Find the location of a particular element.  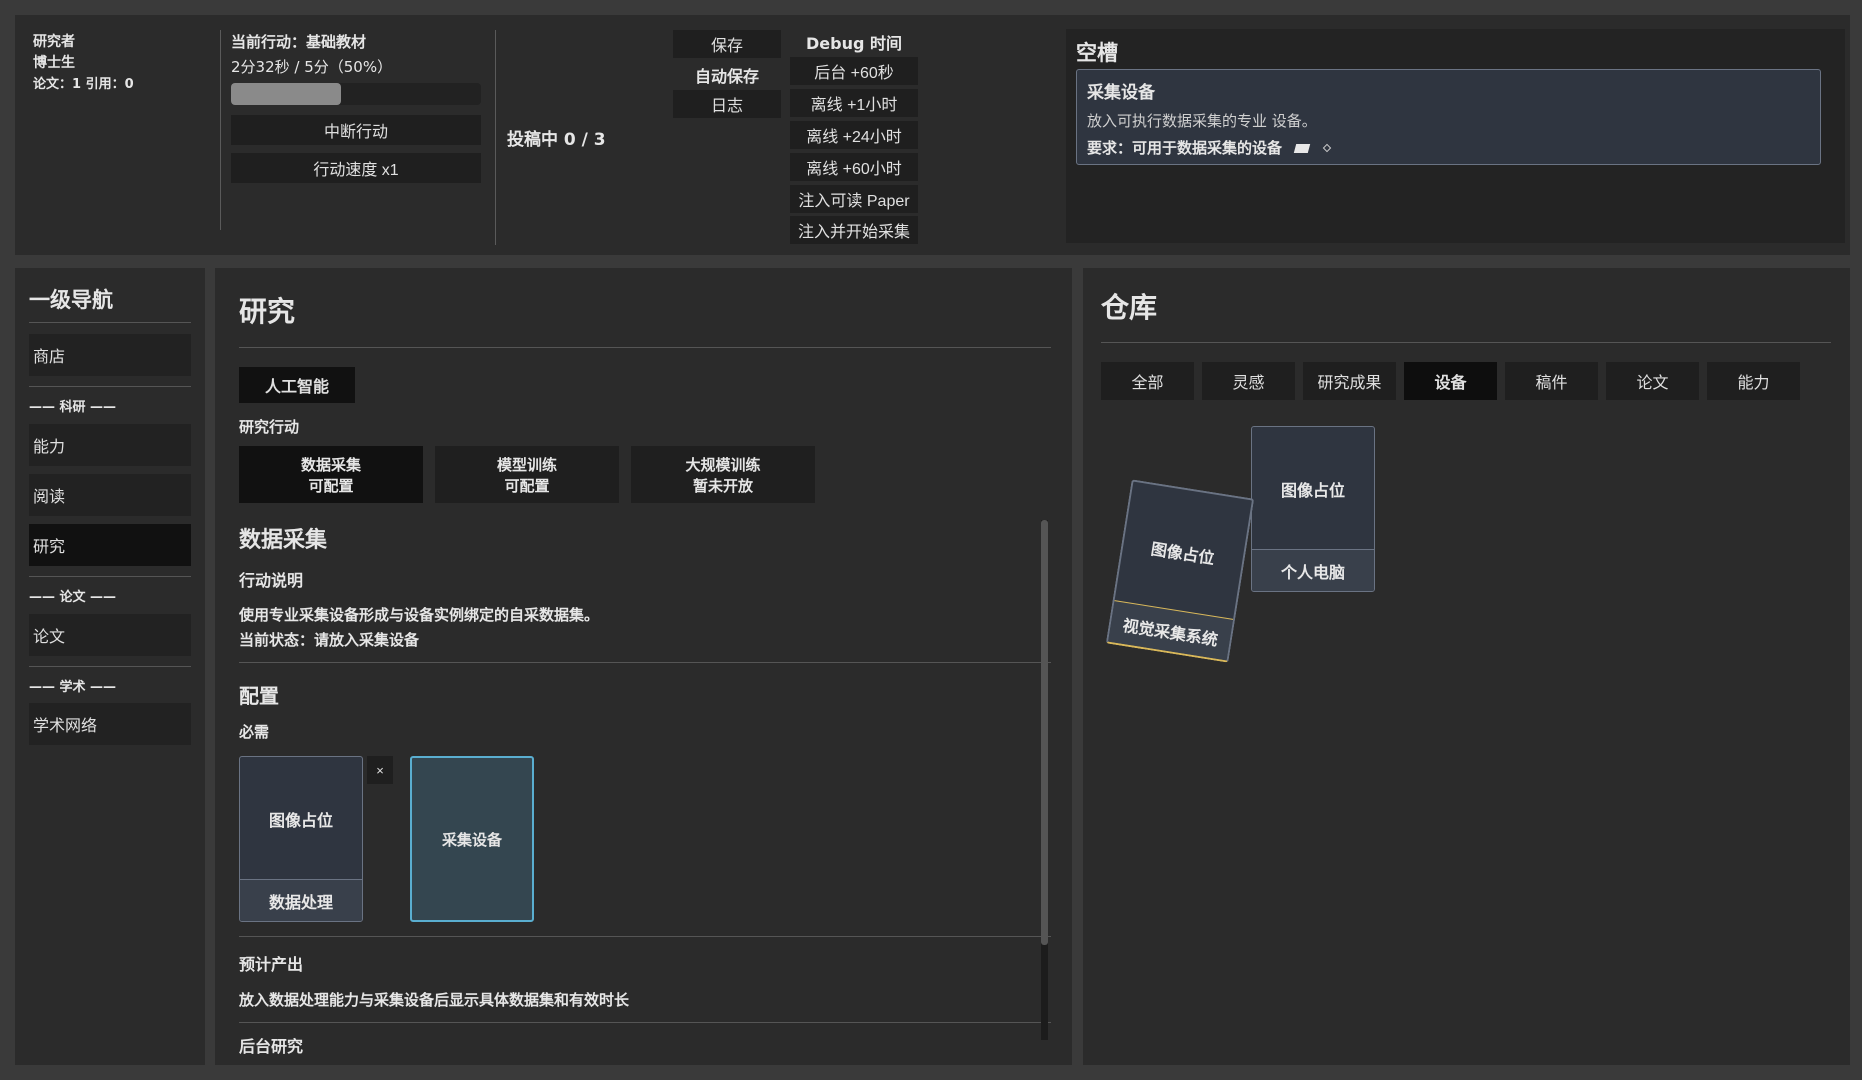

action-name: 大规模训练 is located at coordinates (723, 465).